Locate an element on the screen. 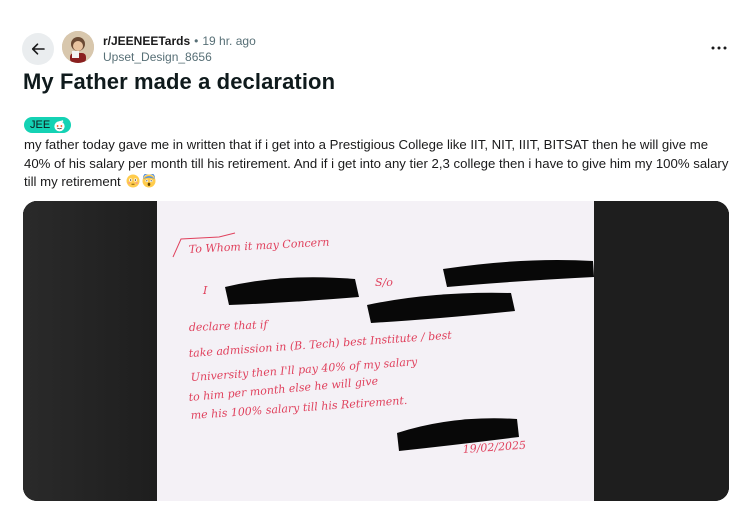 Image resolution: width=744 pixels, height=521 pixels. screaming-face-icon is located at coordinates (149, 181).